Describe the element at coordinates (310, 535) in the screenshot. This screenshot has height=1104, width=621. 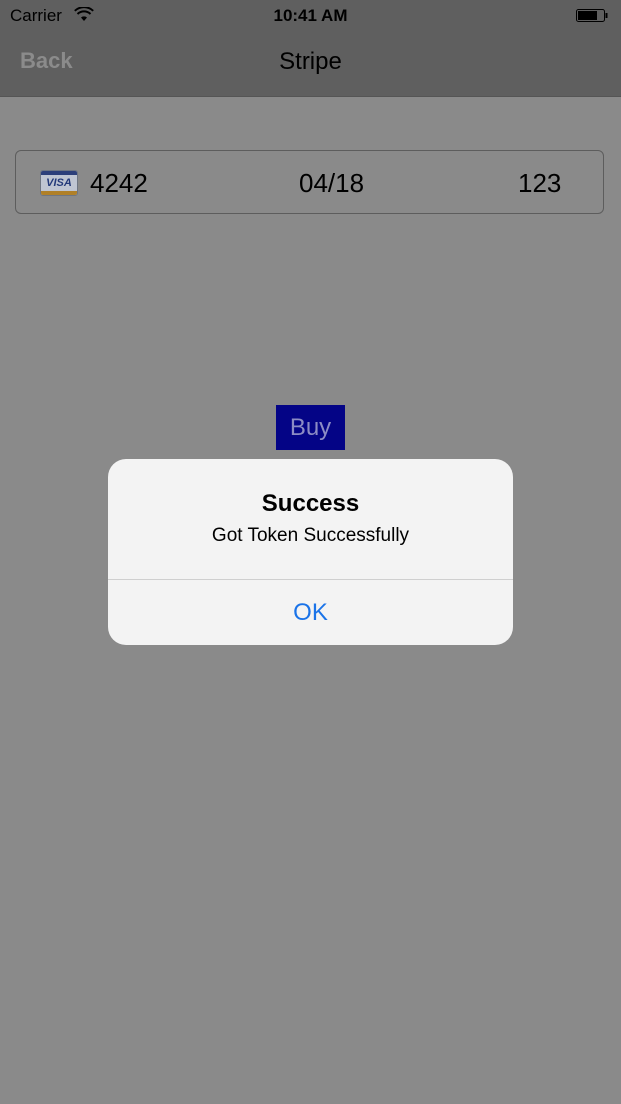
I see `alert-message: Got Token Successfully` at that location.